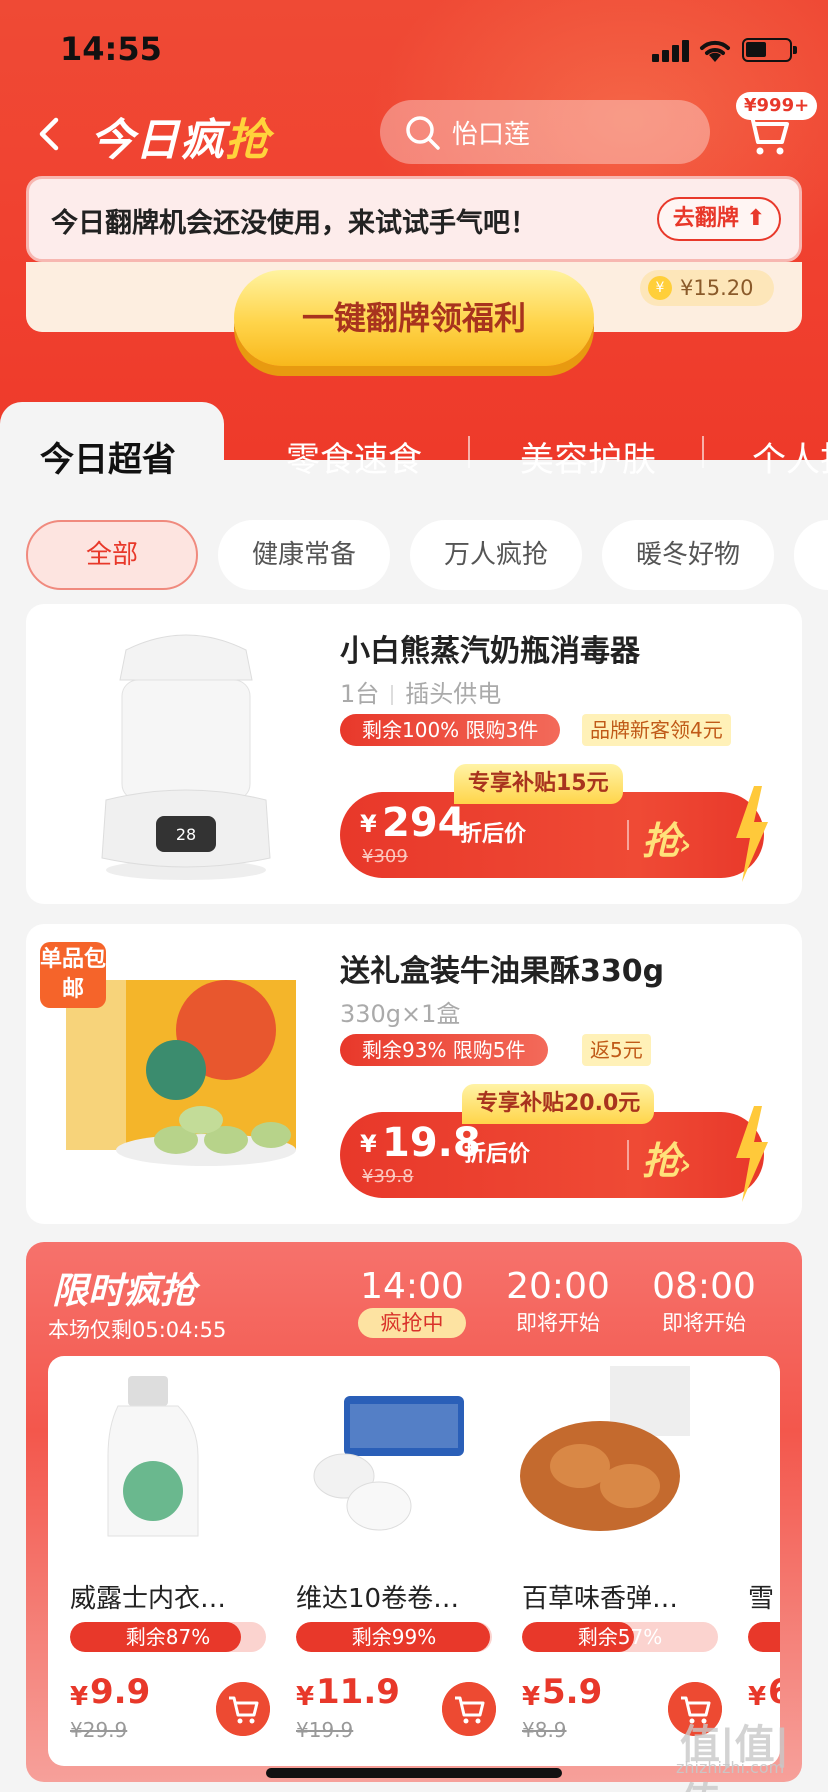 The height and width of the screenshot is (1792, 828). I want to click on home-indicator, so click(414, 1773).